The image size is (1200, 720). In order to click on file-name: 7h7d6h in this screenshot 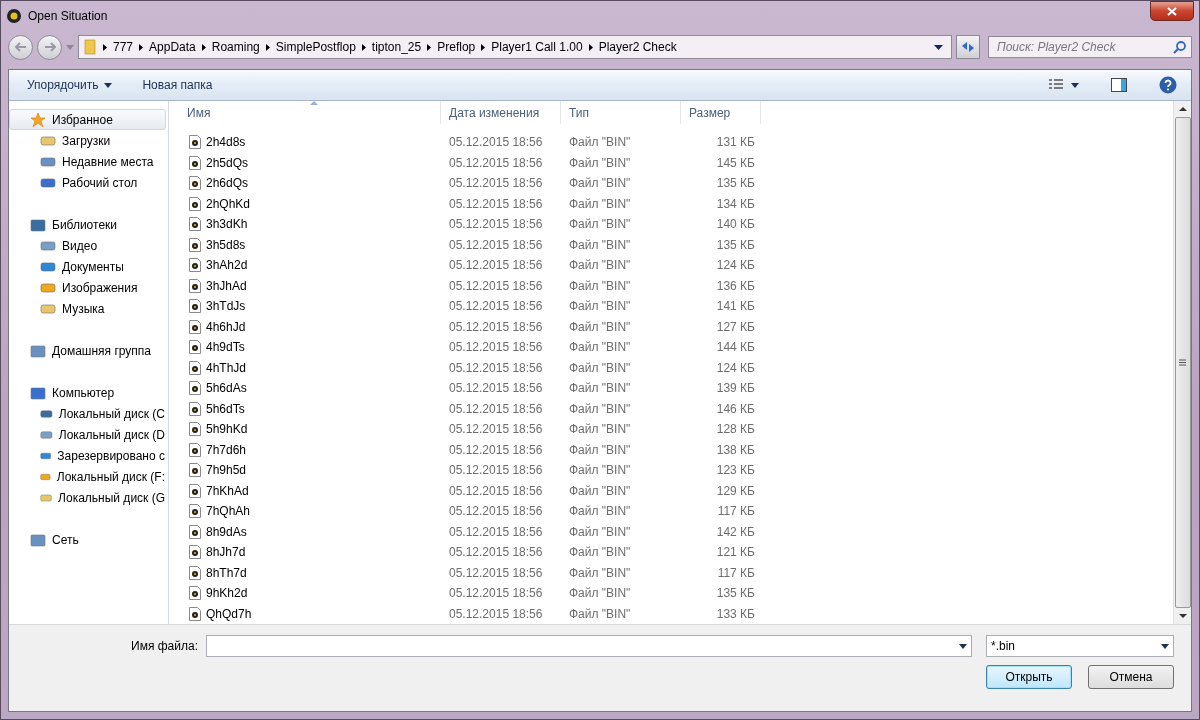, I will do `click(226, 449)`.